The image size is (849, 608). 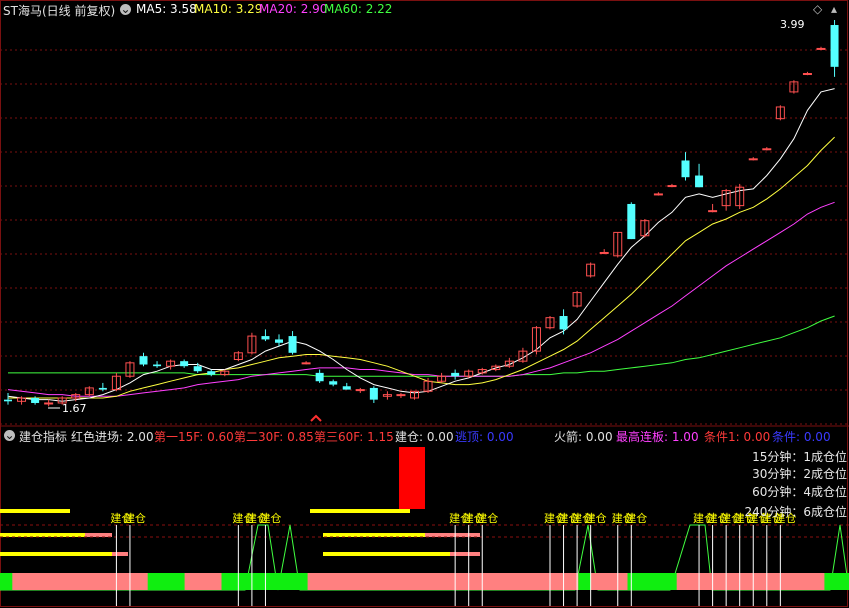 What do you see at coordinates (9, 435) in the screenshot?
I see `indicator-toggle-icon: ⌄` at bounding box center [9, 435].